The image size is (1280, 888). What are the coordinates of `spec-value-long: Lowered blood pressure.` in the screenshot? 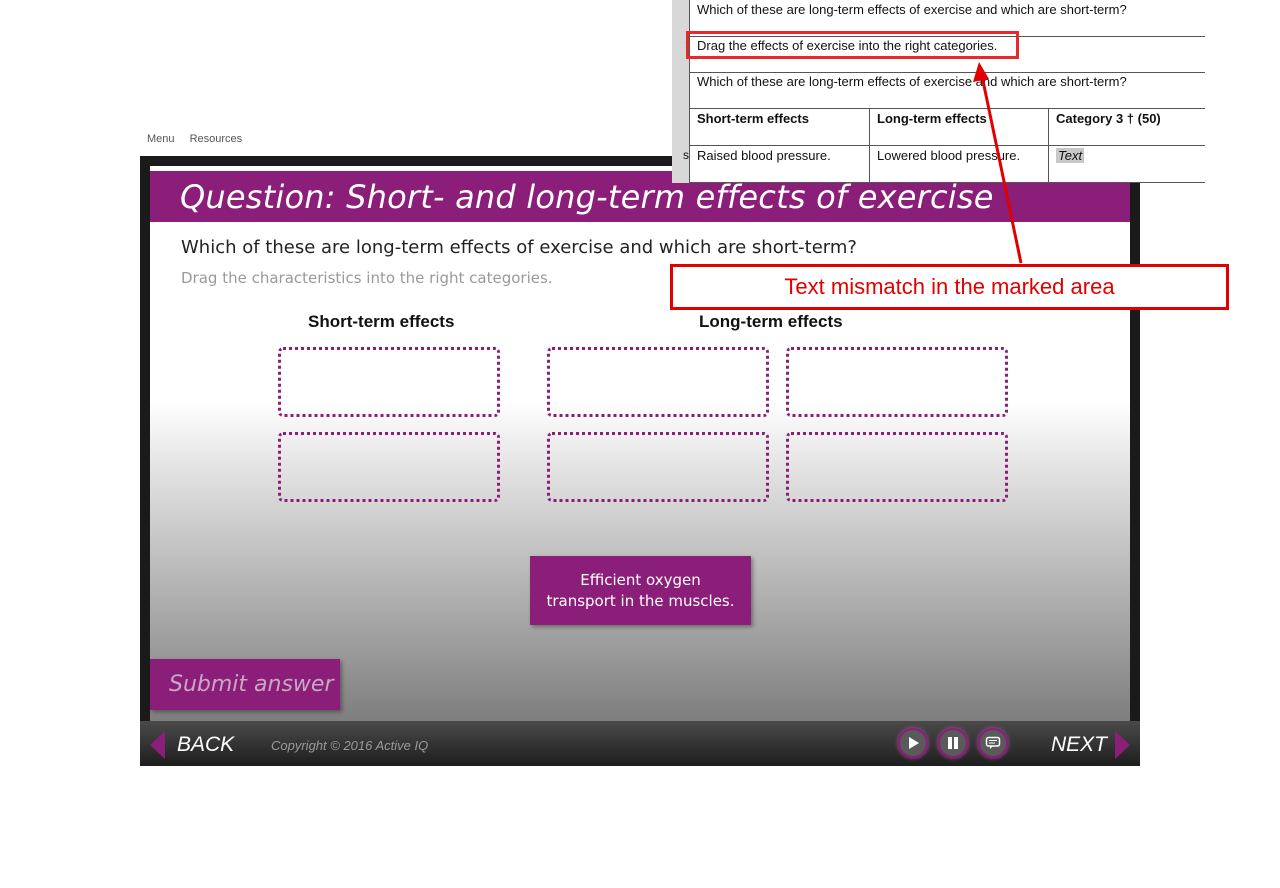 It's located at (949, 155).